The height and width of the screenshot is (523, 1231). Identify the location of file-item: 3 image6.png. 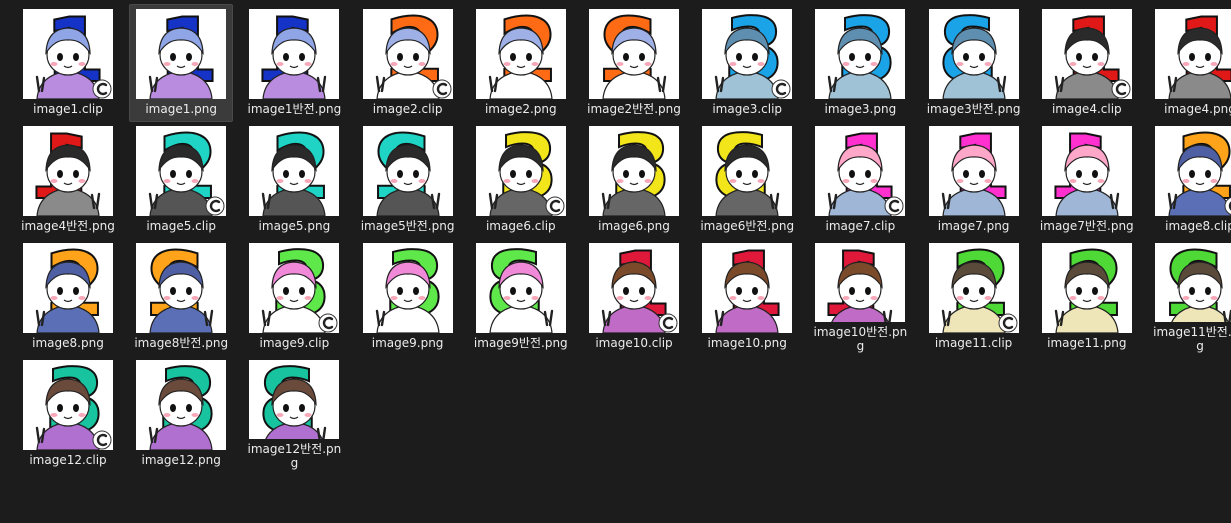
(634, 179).